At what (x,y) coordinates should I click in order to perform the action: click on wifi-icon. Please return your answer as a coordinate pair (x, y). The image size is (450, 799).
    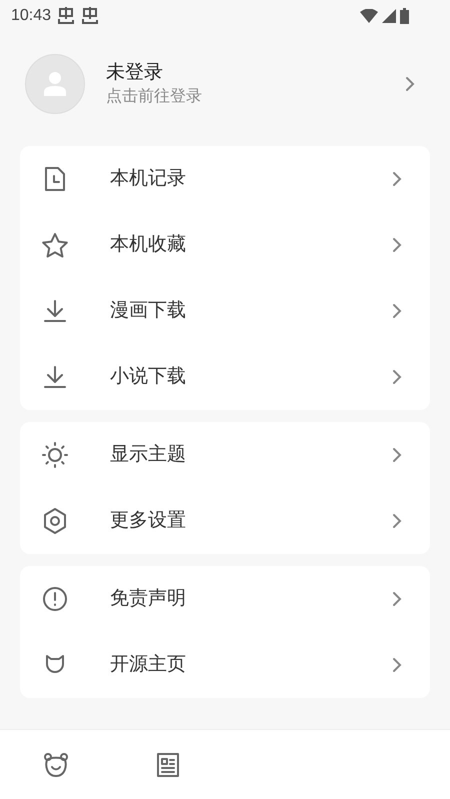
    Looking at the image, I should click on (369, 16).